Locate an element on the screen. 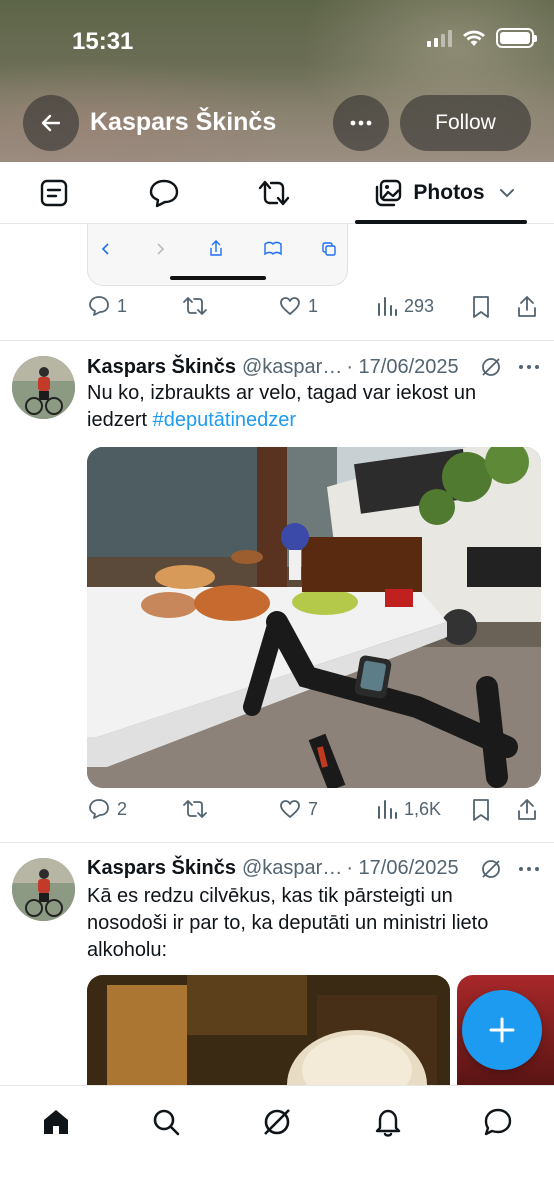 Image resolution: width=554 pixels, height=1200 pixels. message-icon is located at coordinates (498, 1122).